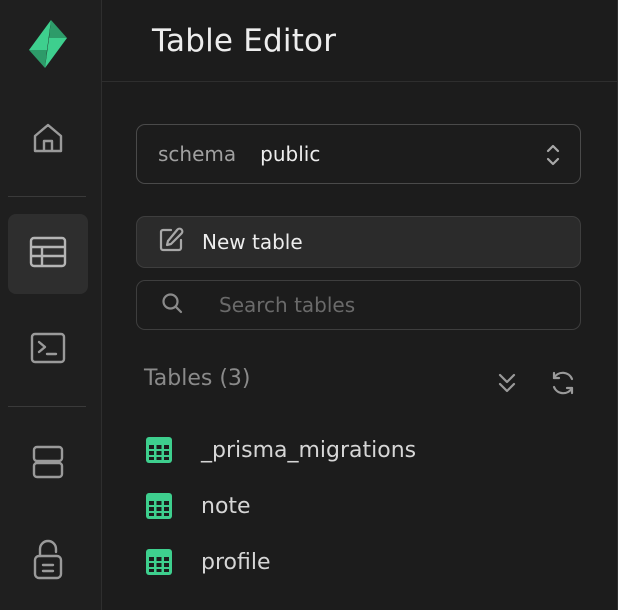  What do you see at coordinates (309, 450) in the screenshot?
I see `table-name: _prisma_migrations` at bounding box center [309, 450].